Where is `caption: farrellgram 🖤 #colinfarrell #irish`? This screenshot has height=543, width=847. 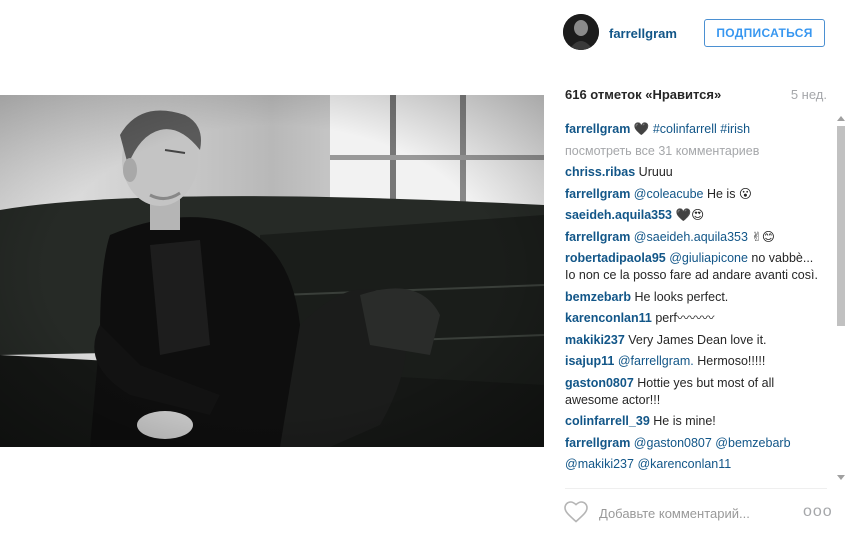 caption: farrellgram 🖤 #colinfarrell #irish is located at coordinates (696, 129).